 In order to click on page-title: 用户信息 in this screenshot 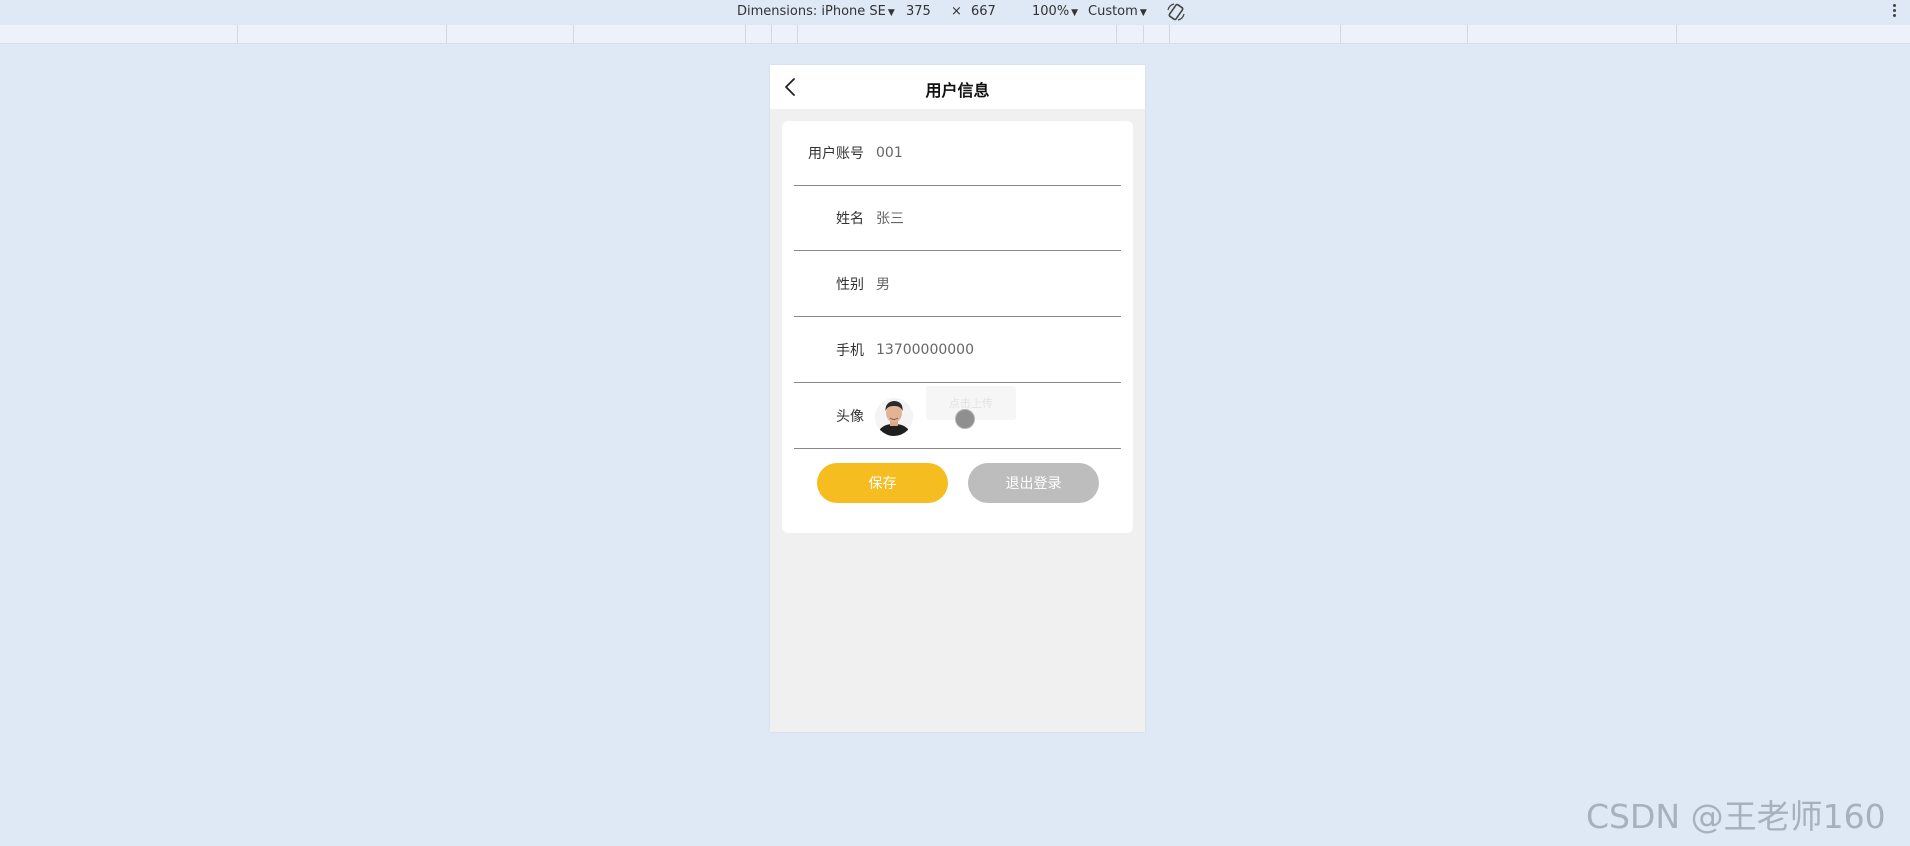, I will do `click(957, 90)`.